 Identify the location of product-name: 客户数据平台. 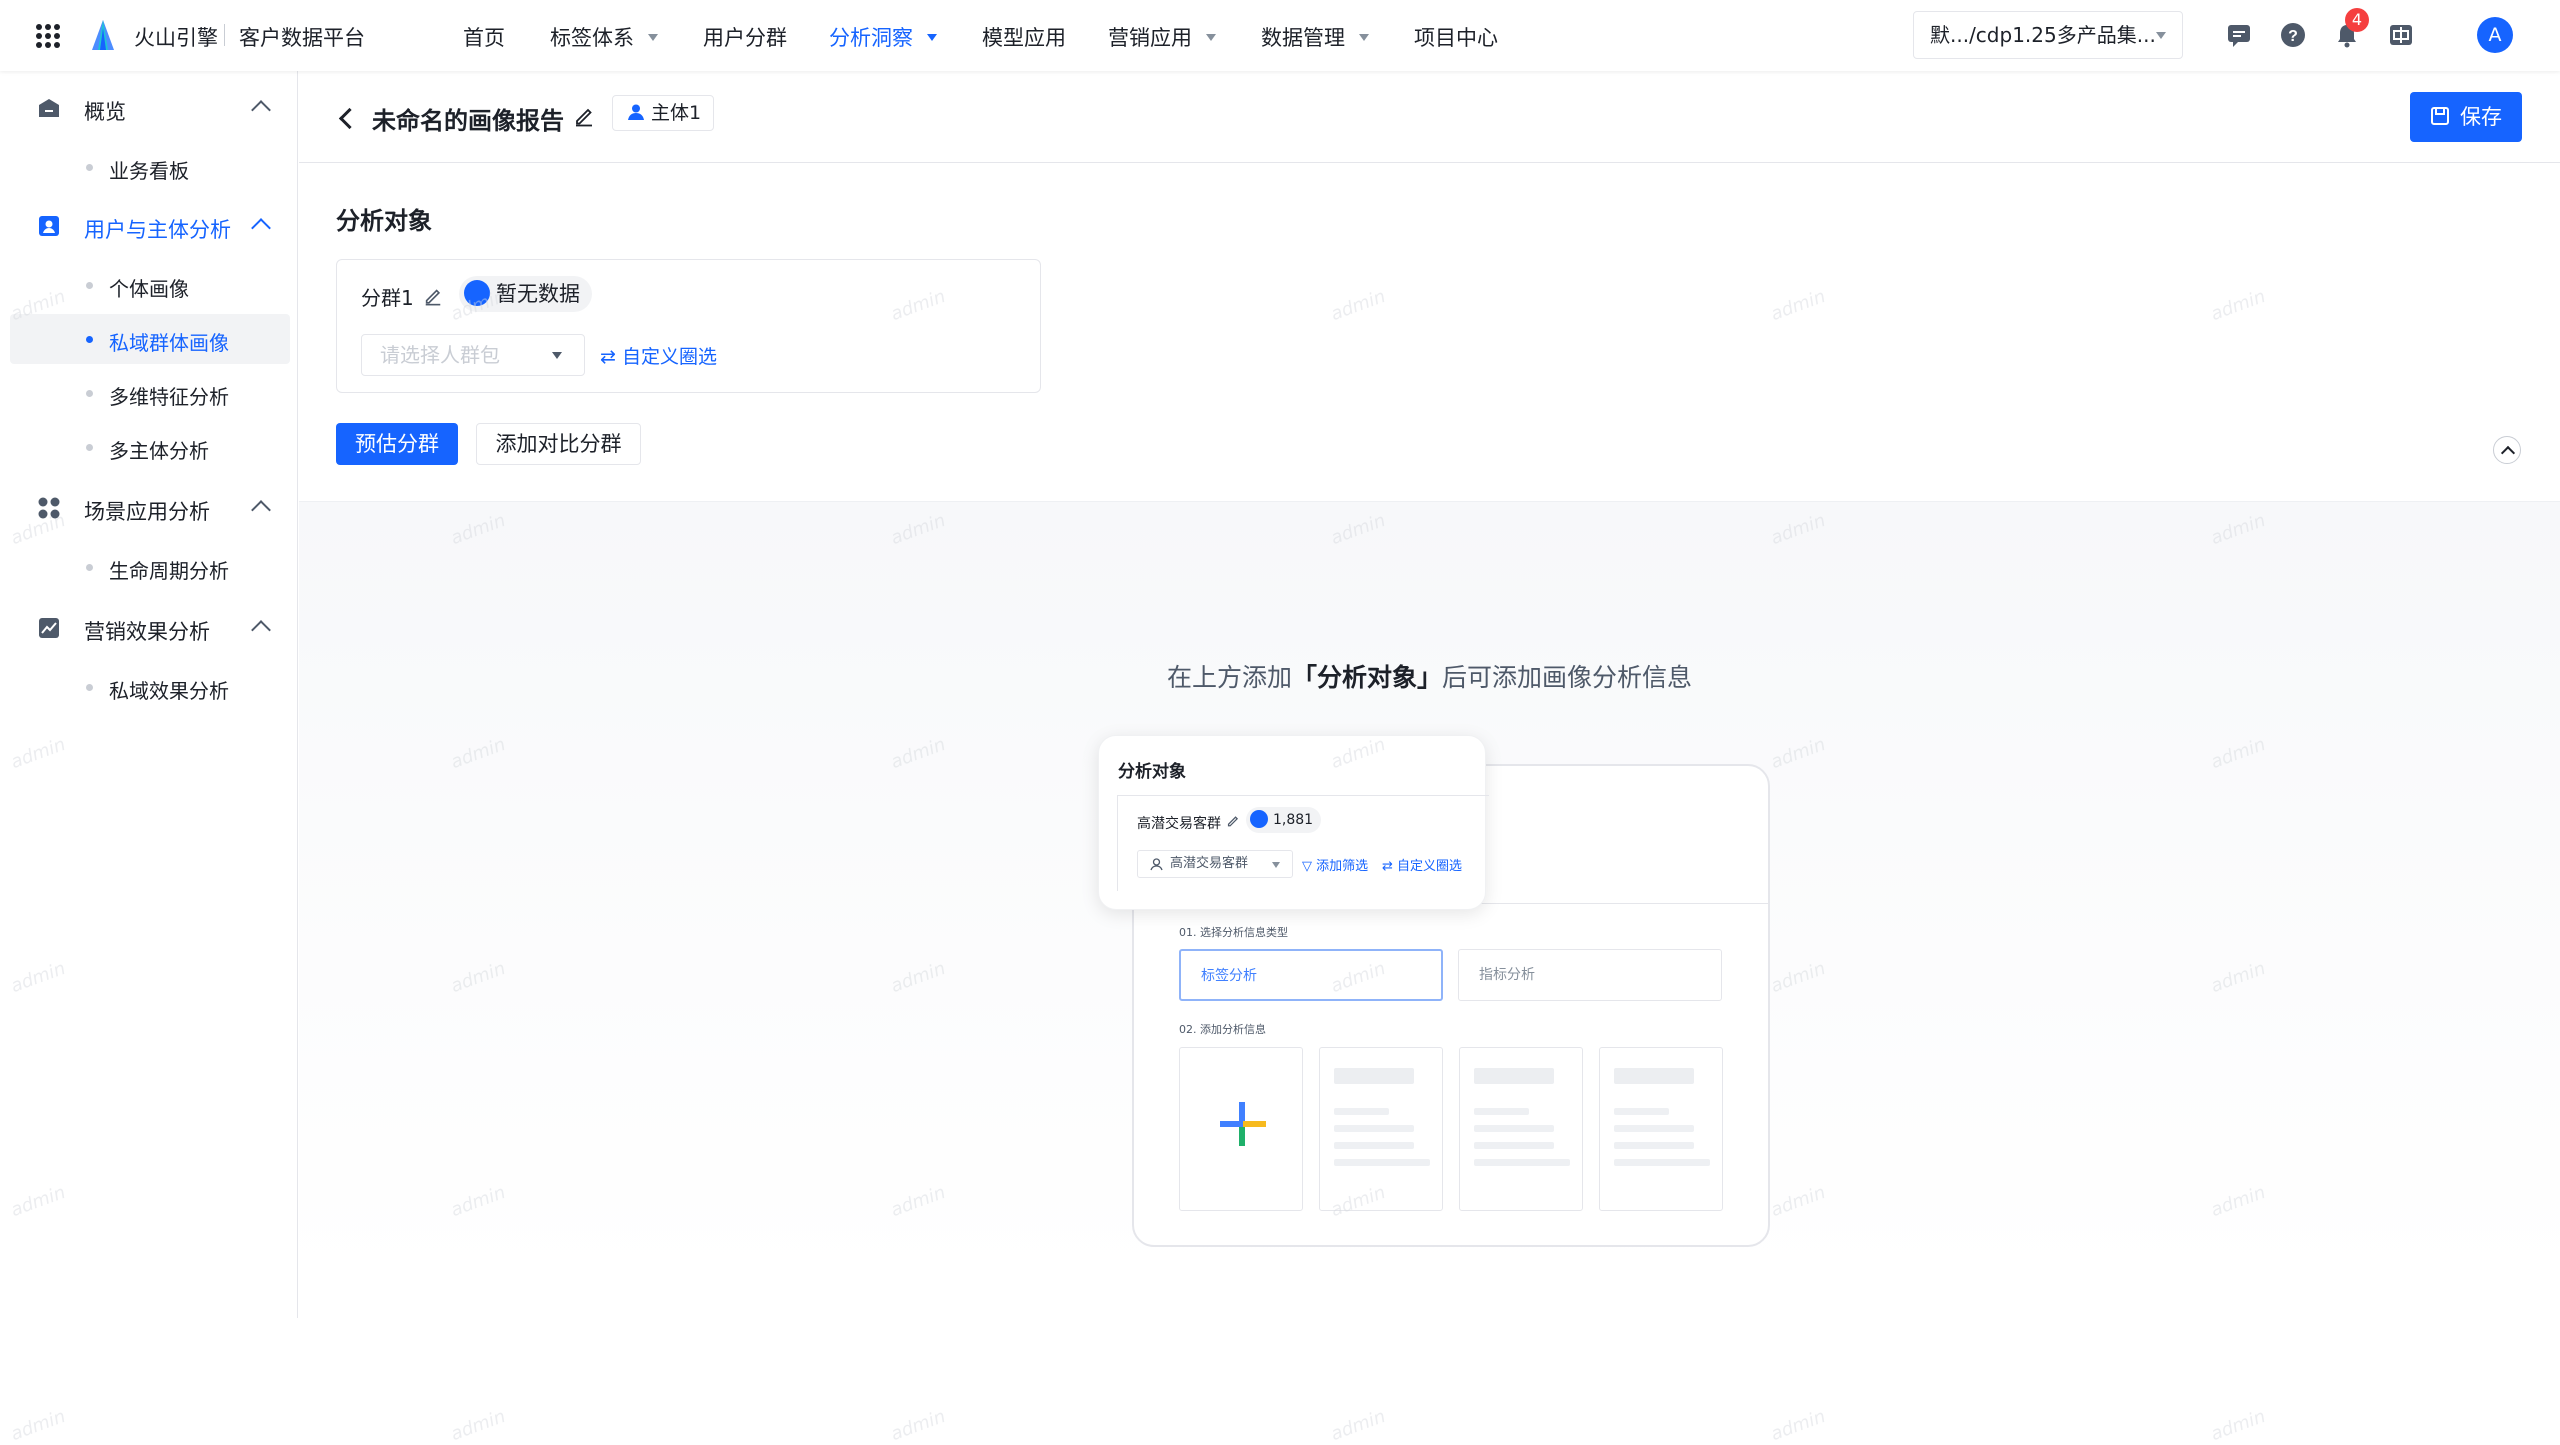
(302, 38).